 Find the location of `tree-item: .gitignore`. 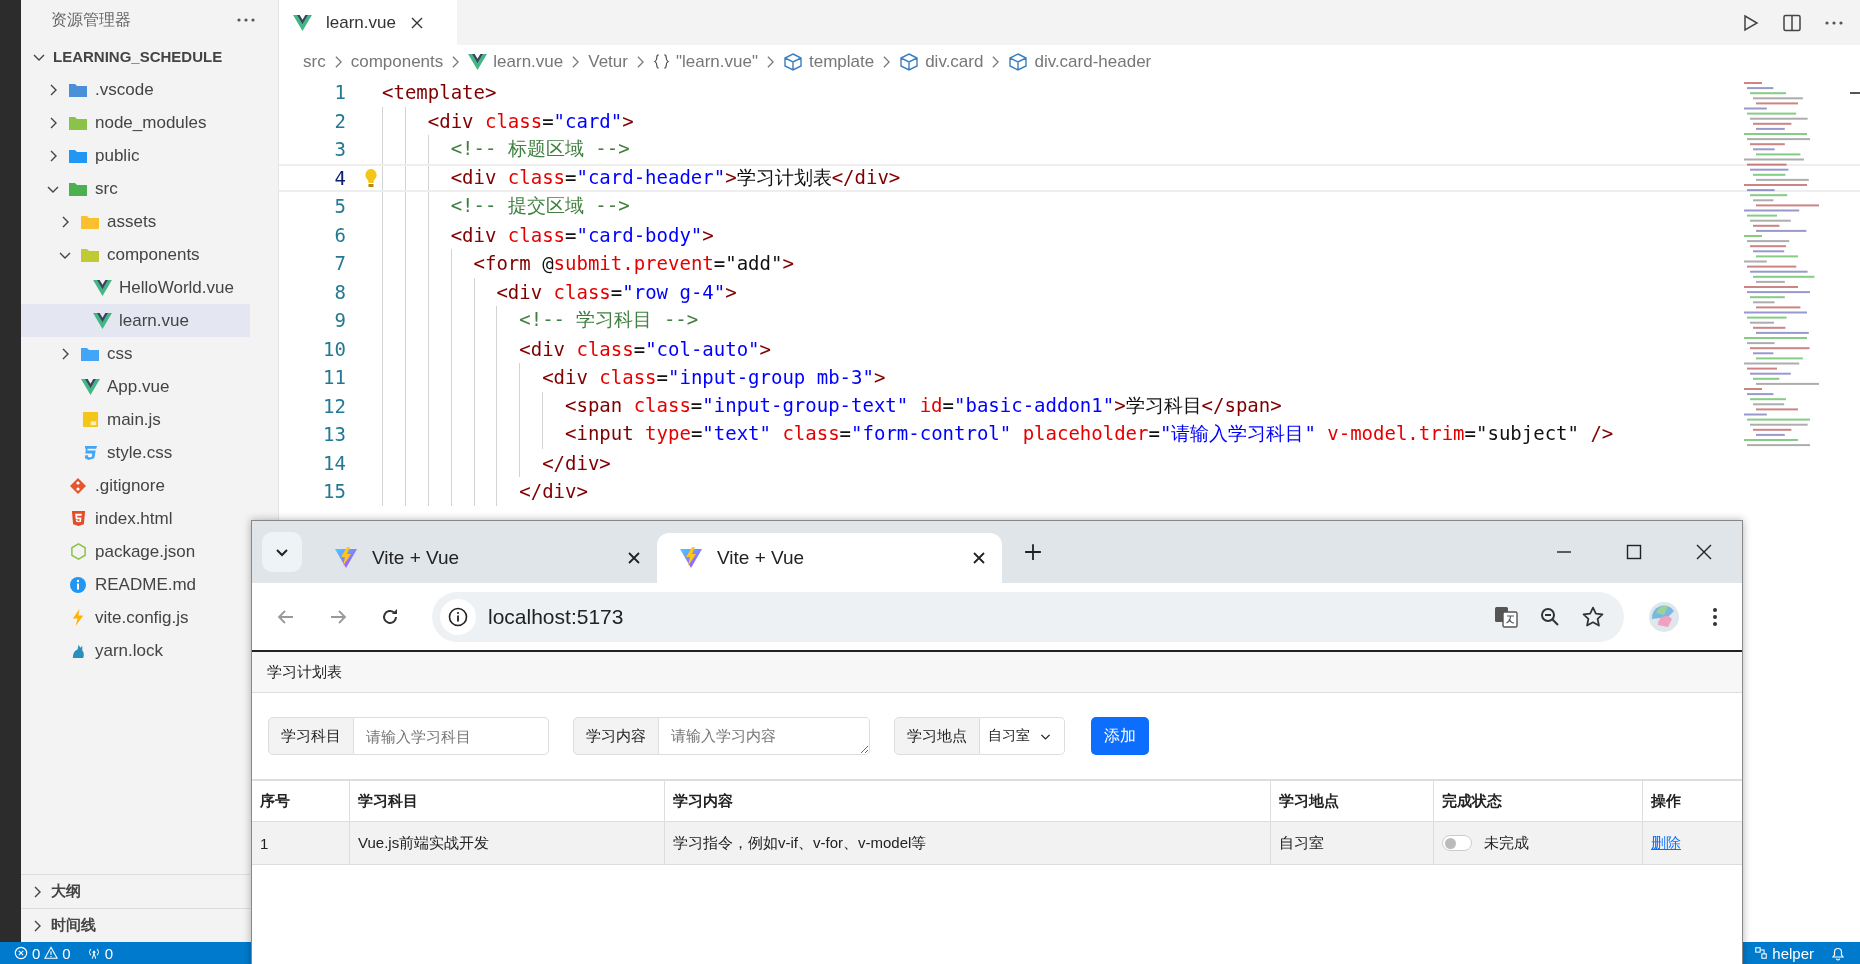

tree-item: .gitignore is located at coordinates (135, 485).